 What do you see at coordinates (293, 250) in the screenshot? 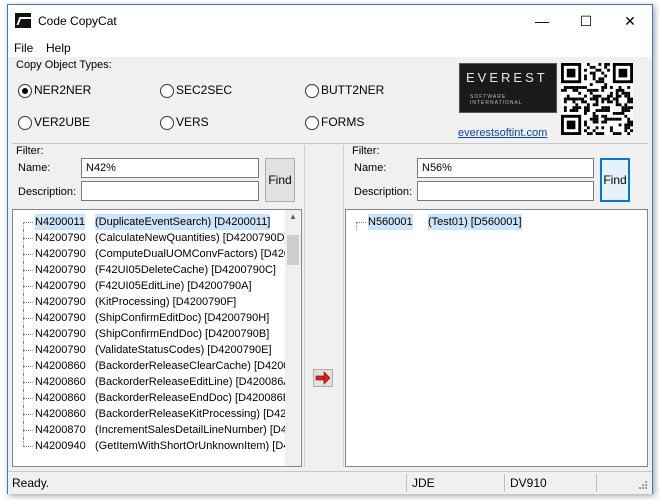
I see `left-scroll-thumb` at bounding box center [293, 250].